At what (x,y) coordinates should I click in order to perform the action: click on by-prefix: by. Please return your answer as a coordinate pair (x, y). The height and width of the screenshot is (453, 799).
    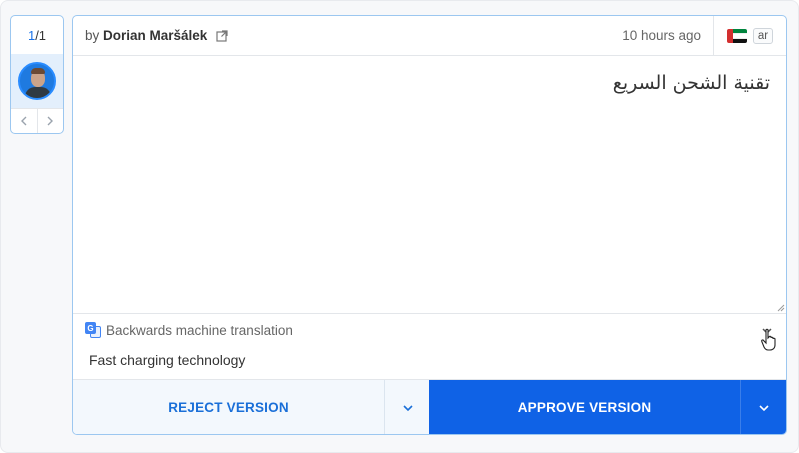
    Looking at the image, I should click on (94, 35).